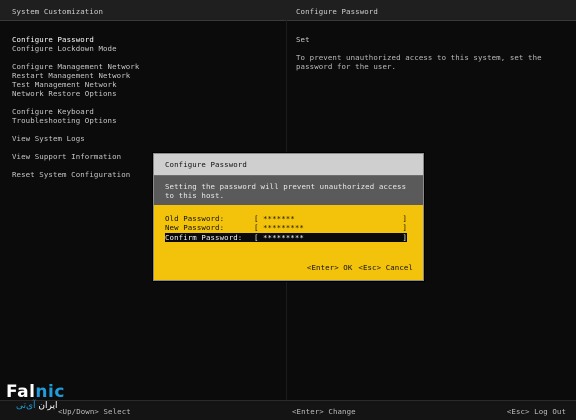  Describe the element at coordinates (288, 165) in the screenshot. I see `dialog-title: Configure Password` at that location.